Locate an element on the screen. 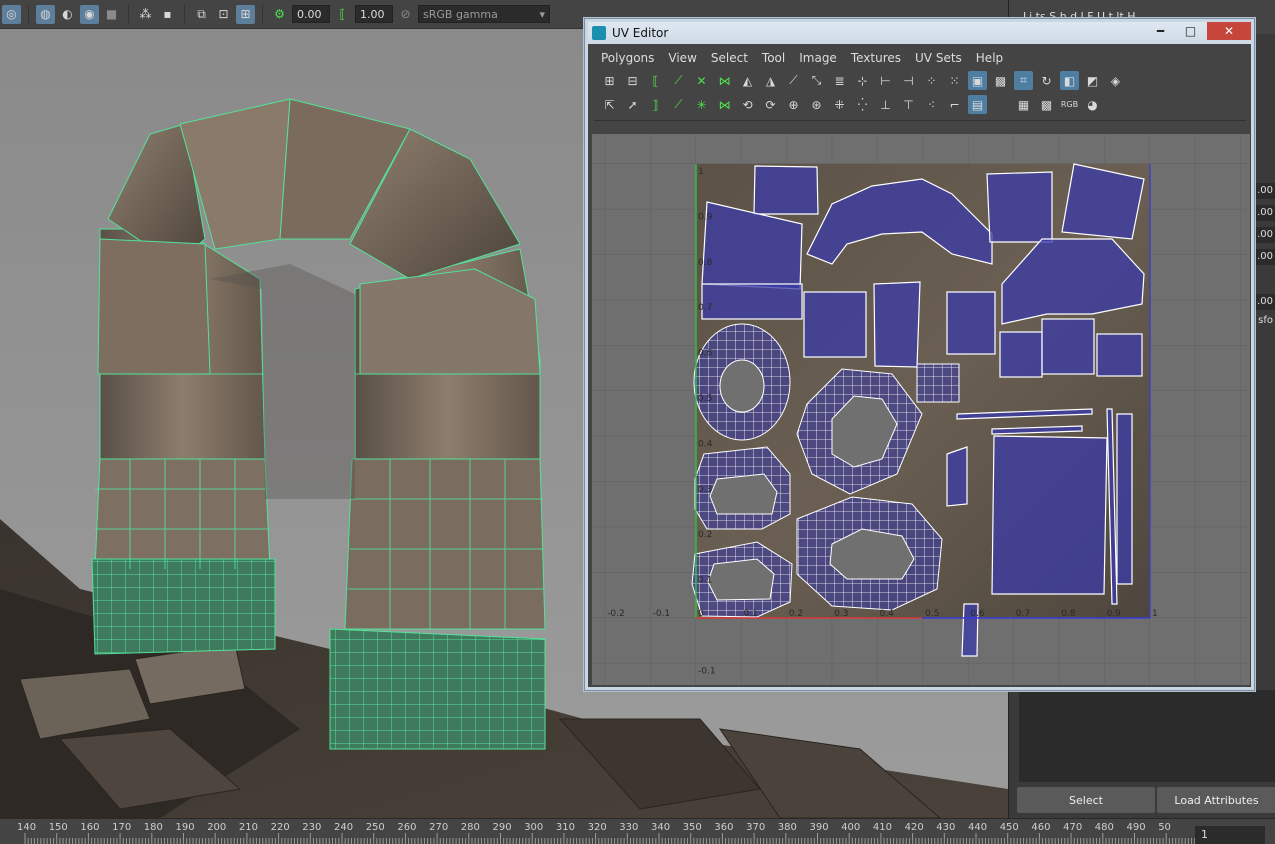 Image resolution: width=1275 pixels, height=844 pixels. checker-icon: ▩ is located at coordinates (1000, 80).